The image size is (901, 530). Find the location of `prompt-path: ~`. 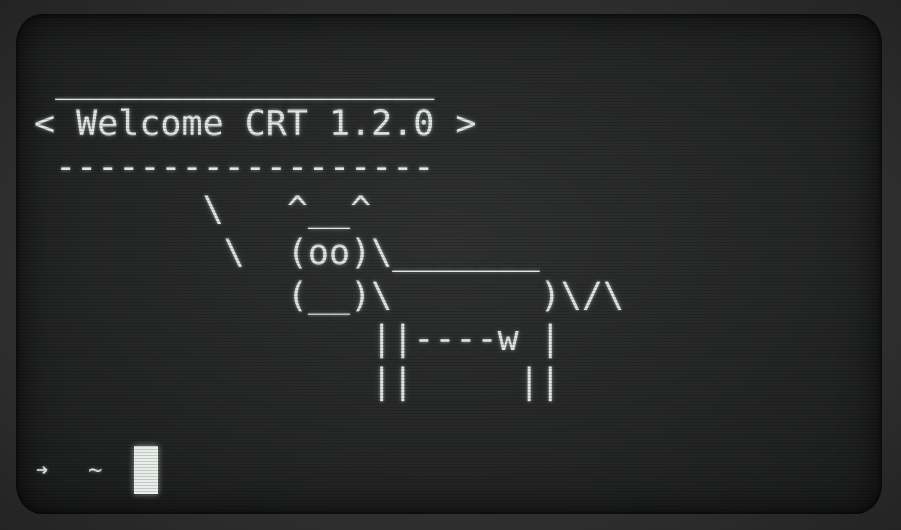

prompt-path: ~ is located at coordinates (95, 470).